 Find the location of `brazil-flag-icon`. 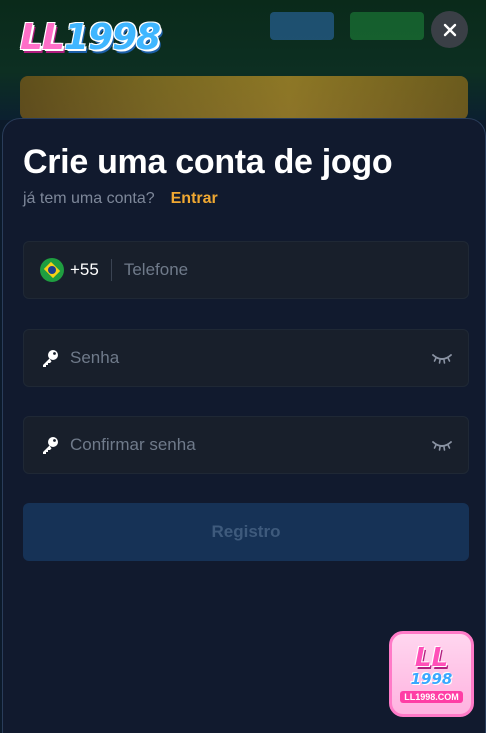

brazil-flag-icon is located at coordinates (52, 270).